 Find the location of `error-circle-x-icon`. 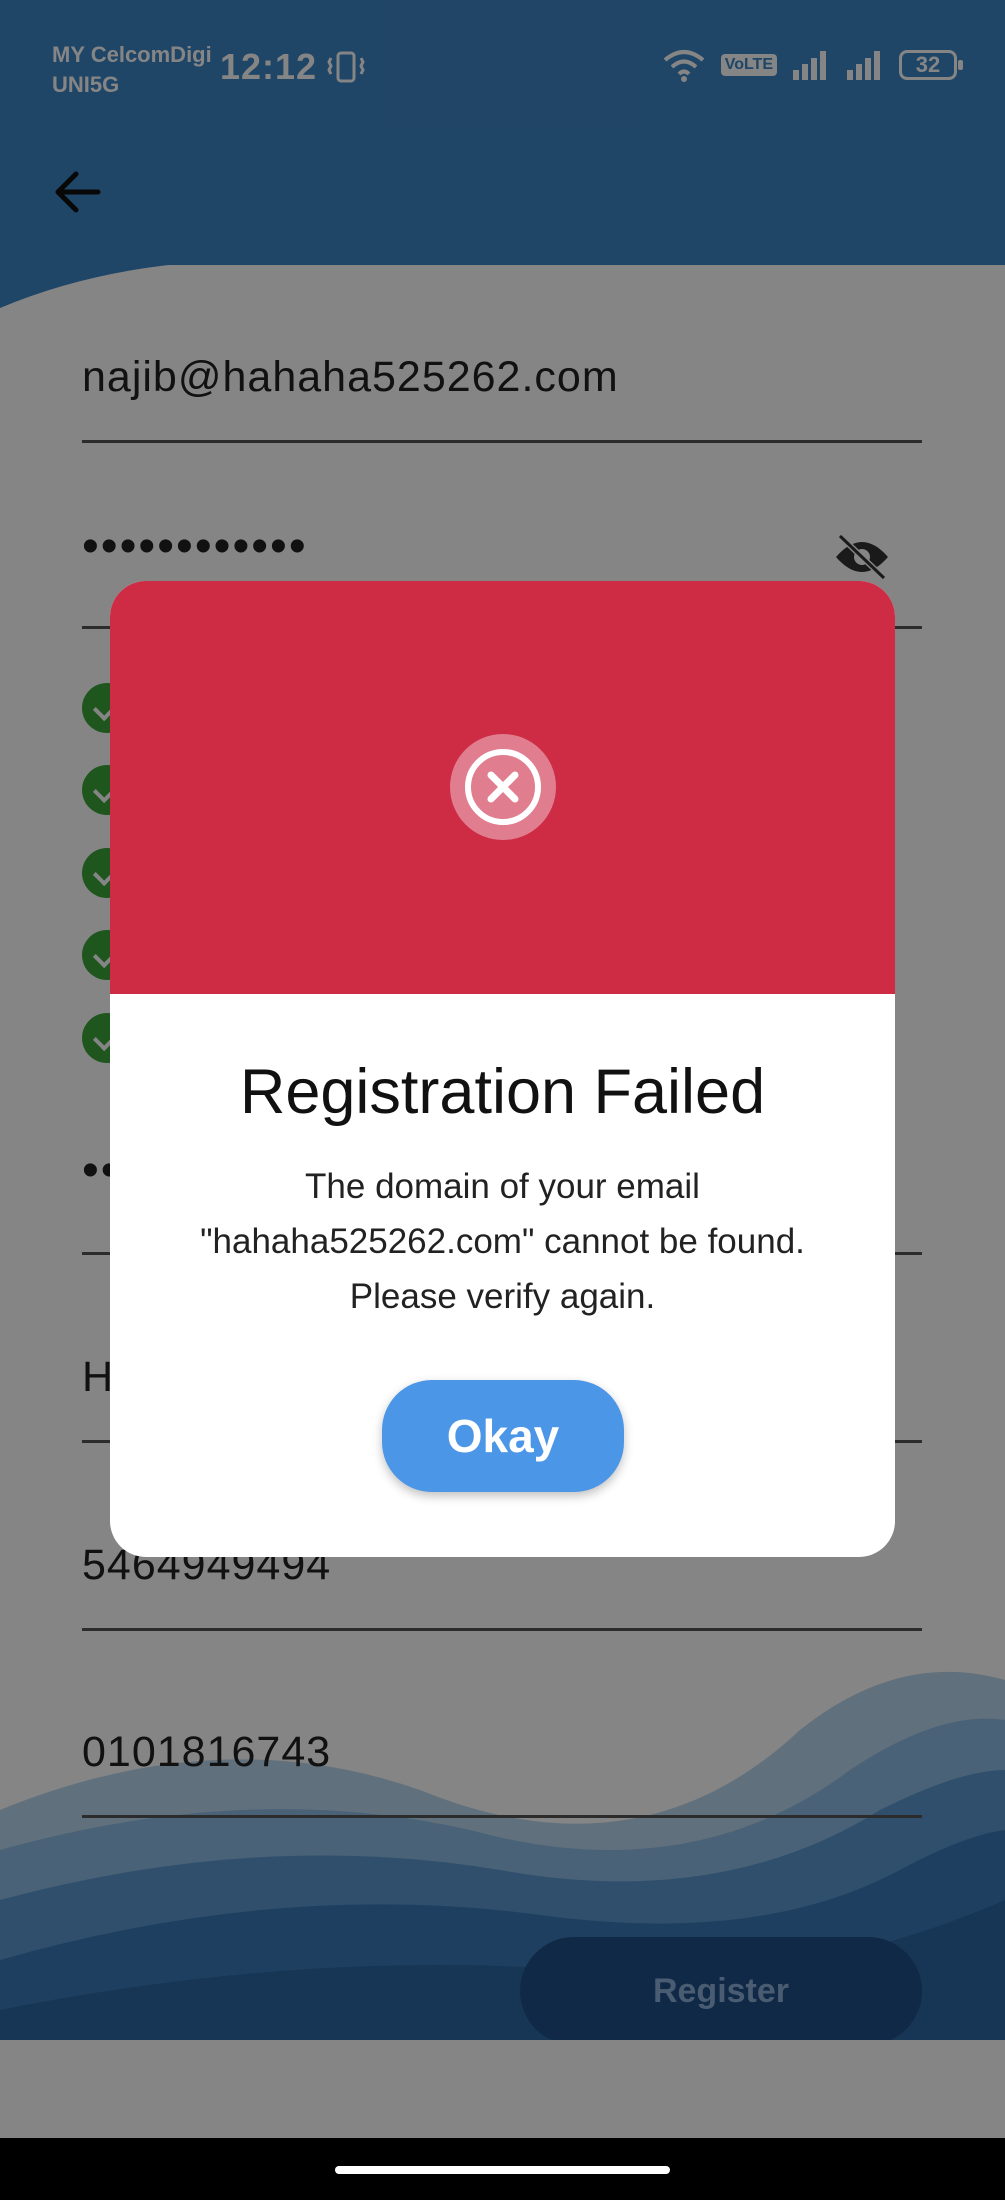

error-circle-x-icon is located at coordinates (503, 787).